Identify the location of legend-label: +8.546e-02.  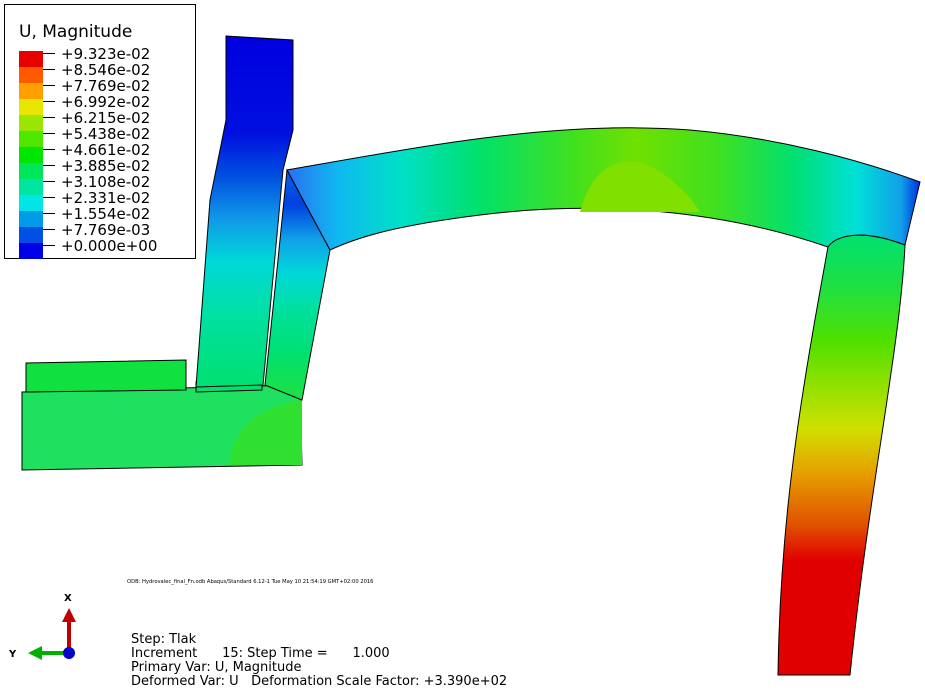
(106, 70).